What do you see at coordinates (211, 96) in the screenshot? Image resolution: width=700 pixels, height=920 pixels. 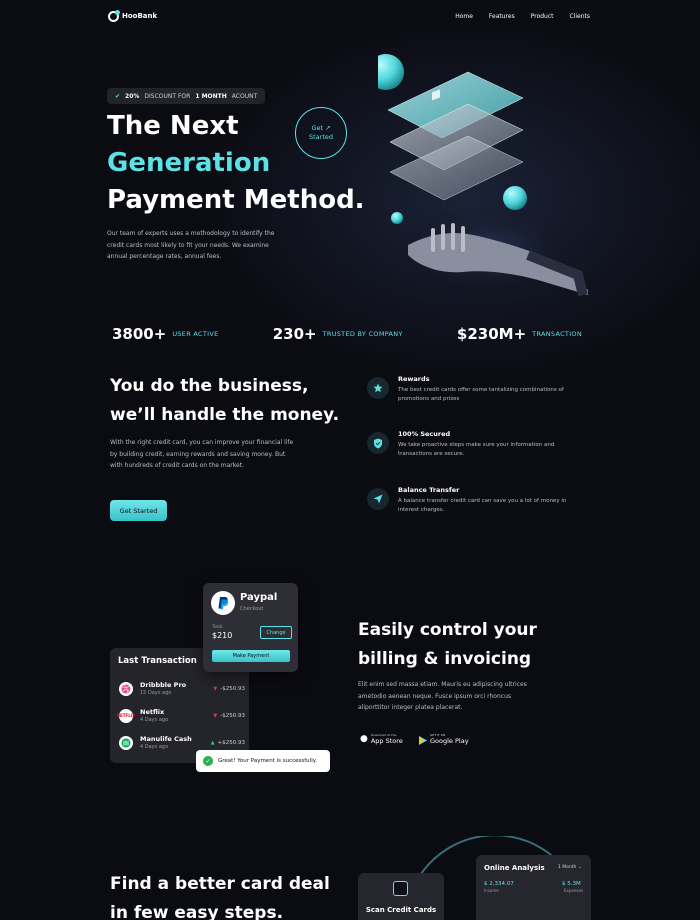 I see `badge-bold: 1 MONTH` at bounding box center [211, 96].